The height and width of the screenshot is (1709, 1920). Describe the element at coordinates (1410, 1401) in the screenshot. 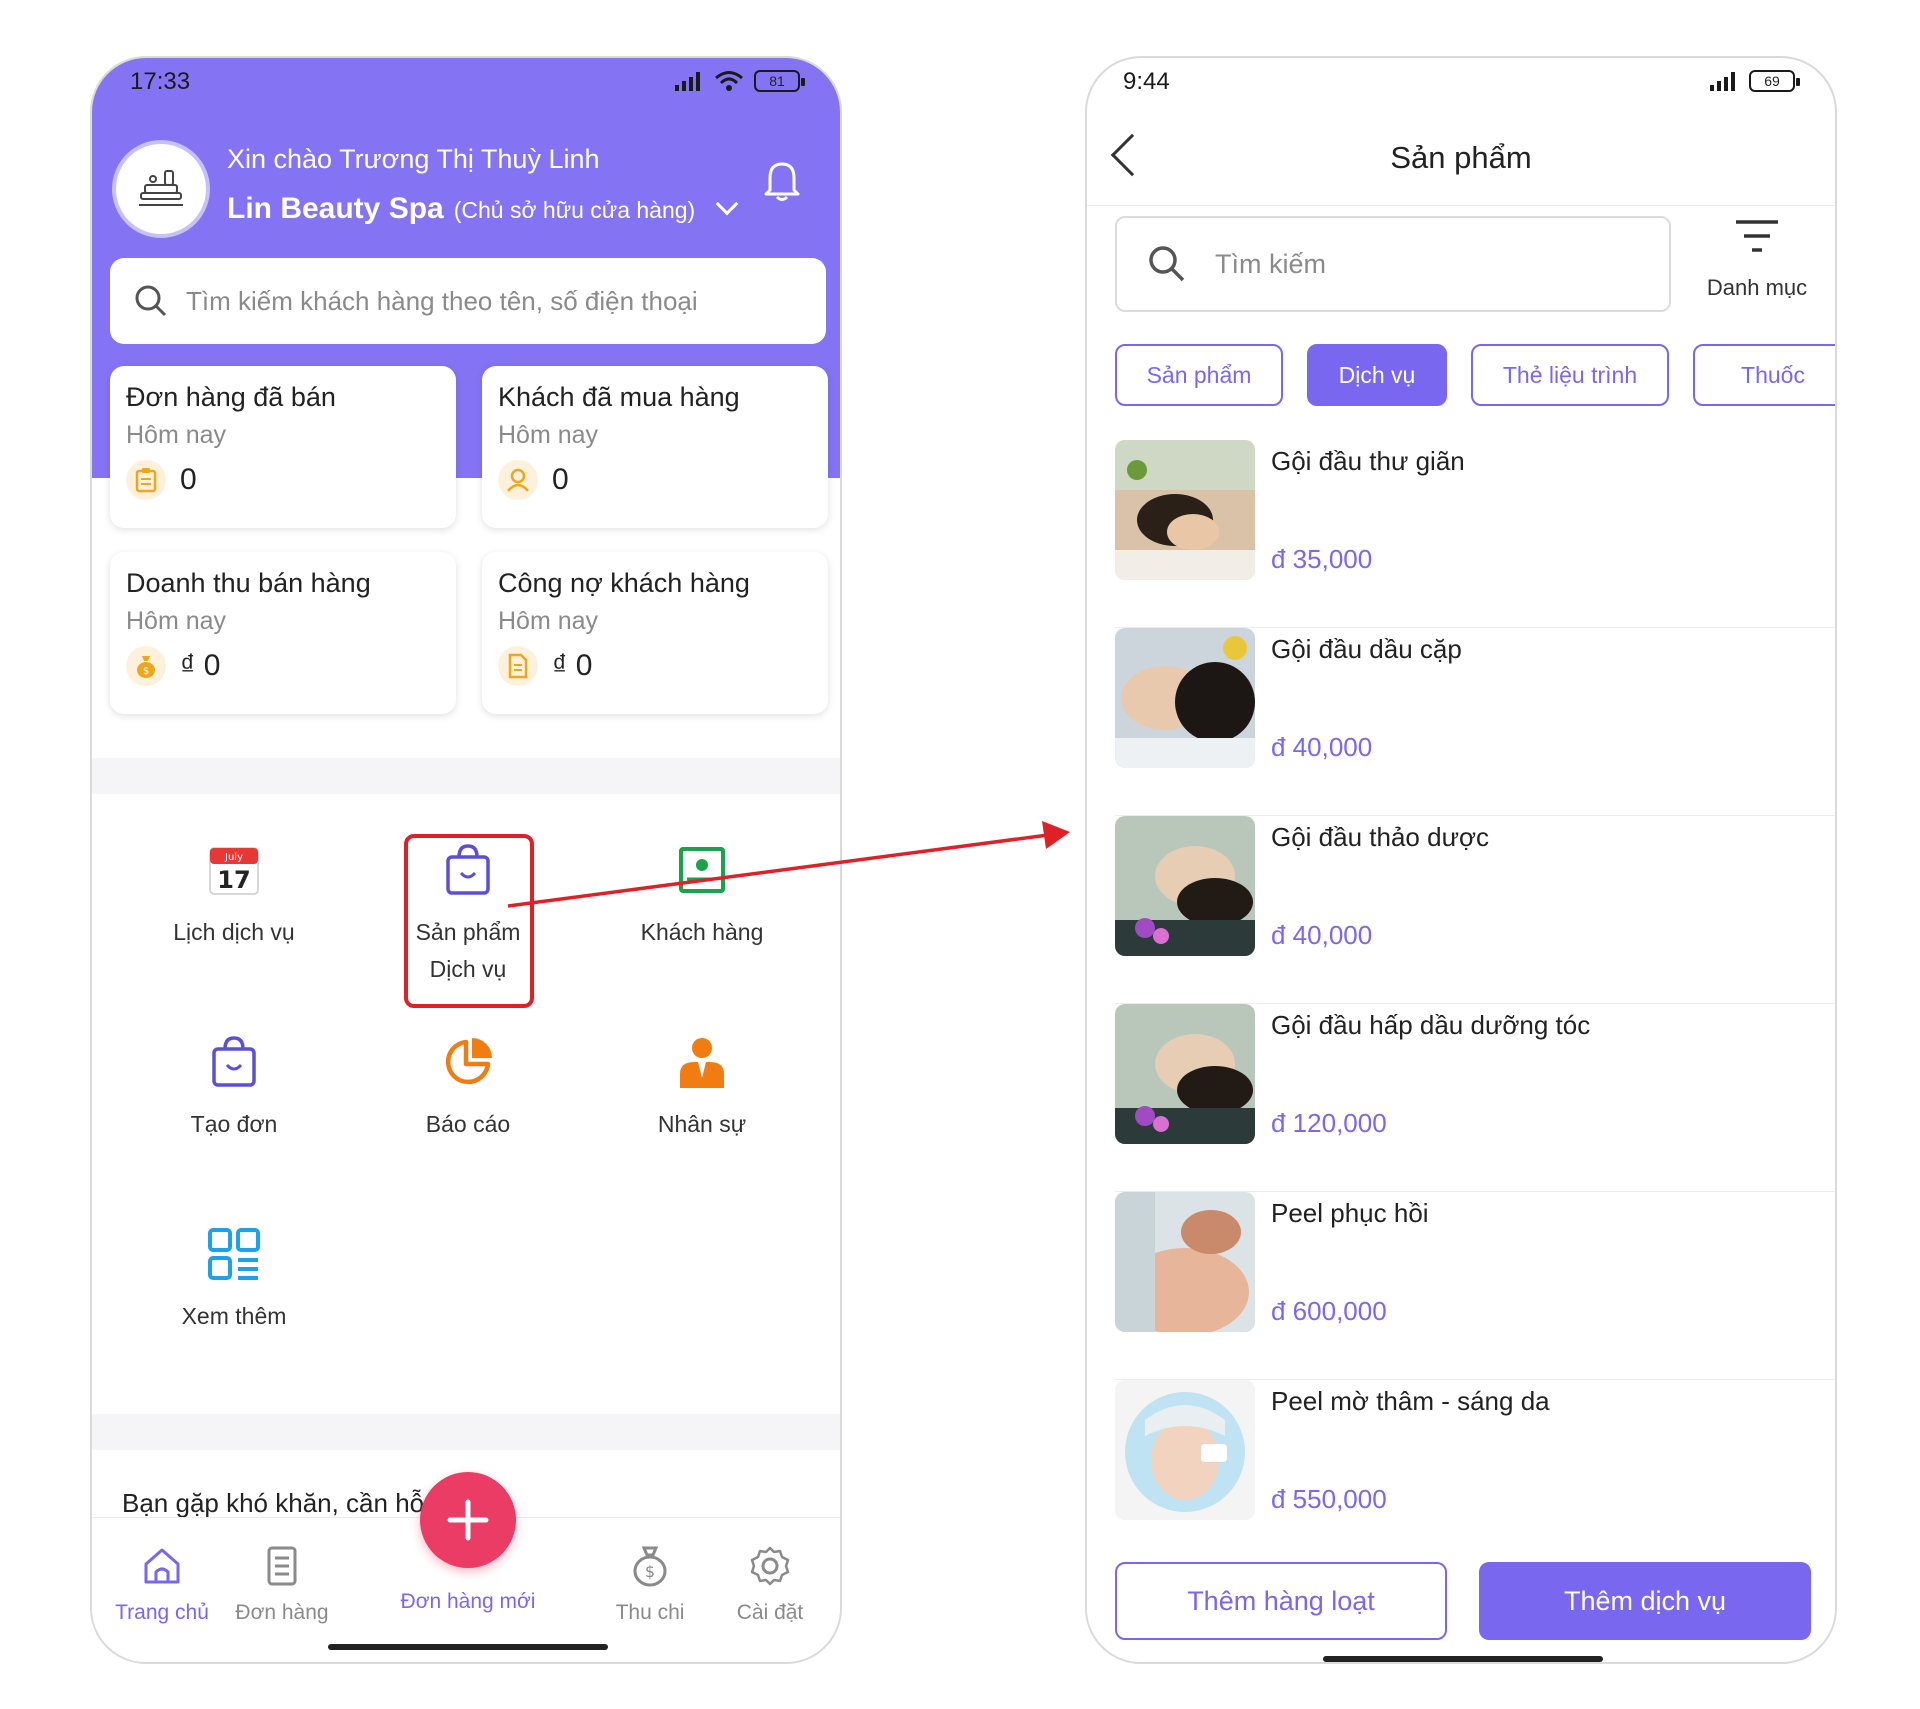

I see `product-name: Peel mờ thâm - sáng da` at that location.